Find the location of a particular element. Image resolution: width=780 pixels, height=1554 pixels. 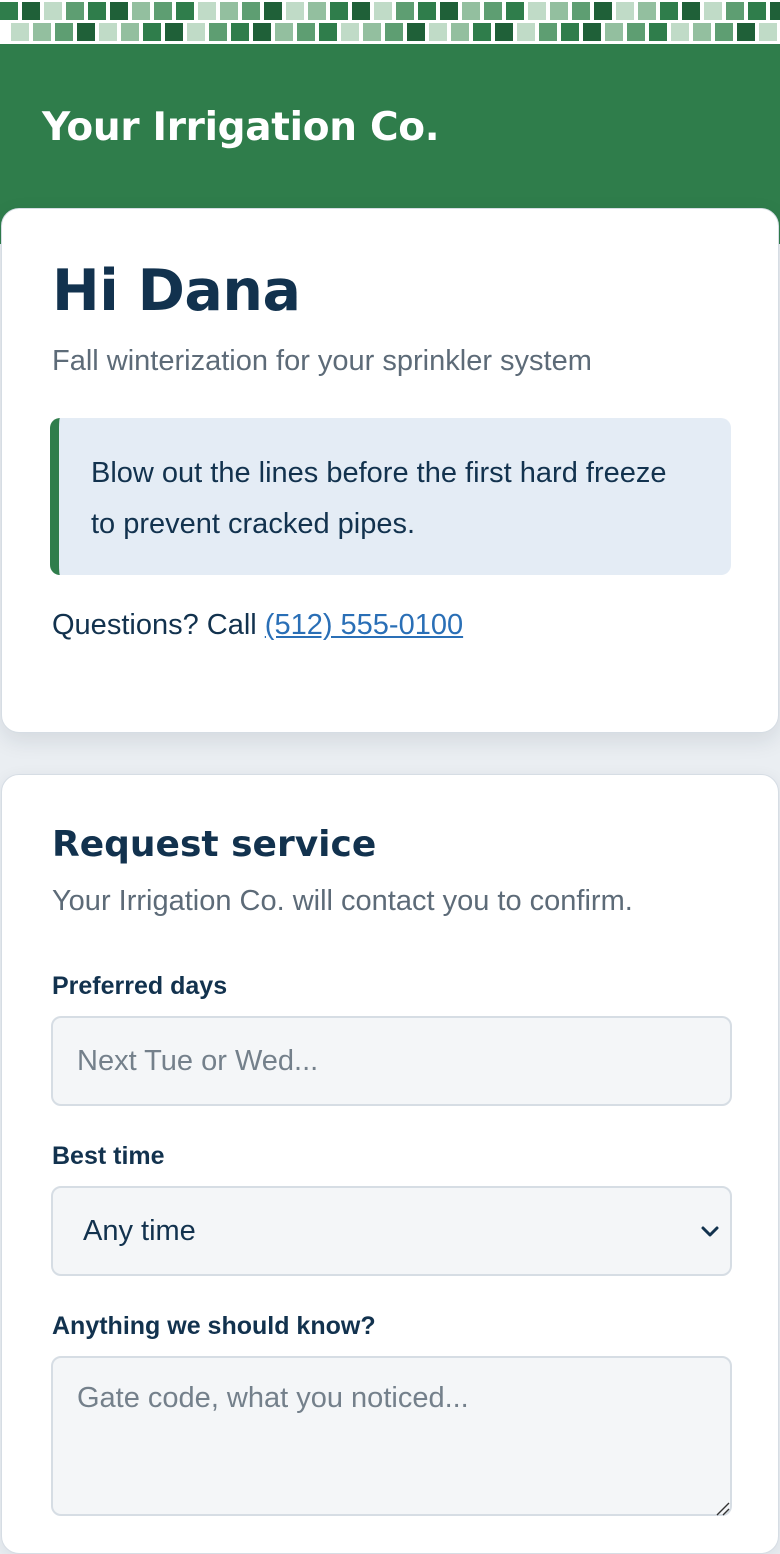

notes-textarea is located at coordinates (391, 1436).